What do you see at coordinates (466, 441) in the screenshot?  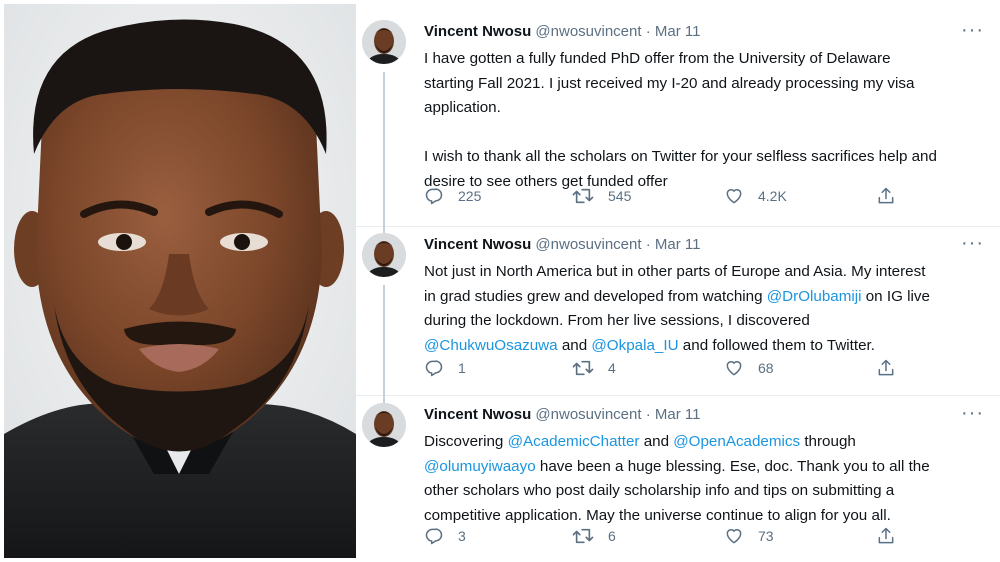 I see `text-segment: Discovering` at bounding box center [466, 441].